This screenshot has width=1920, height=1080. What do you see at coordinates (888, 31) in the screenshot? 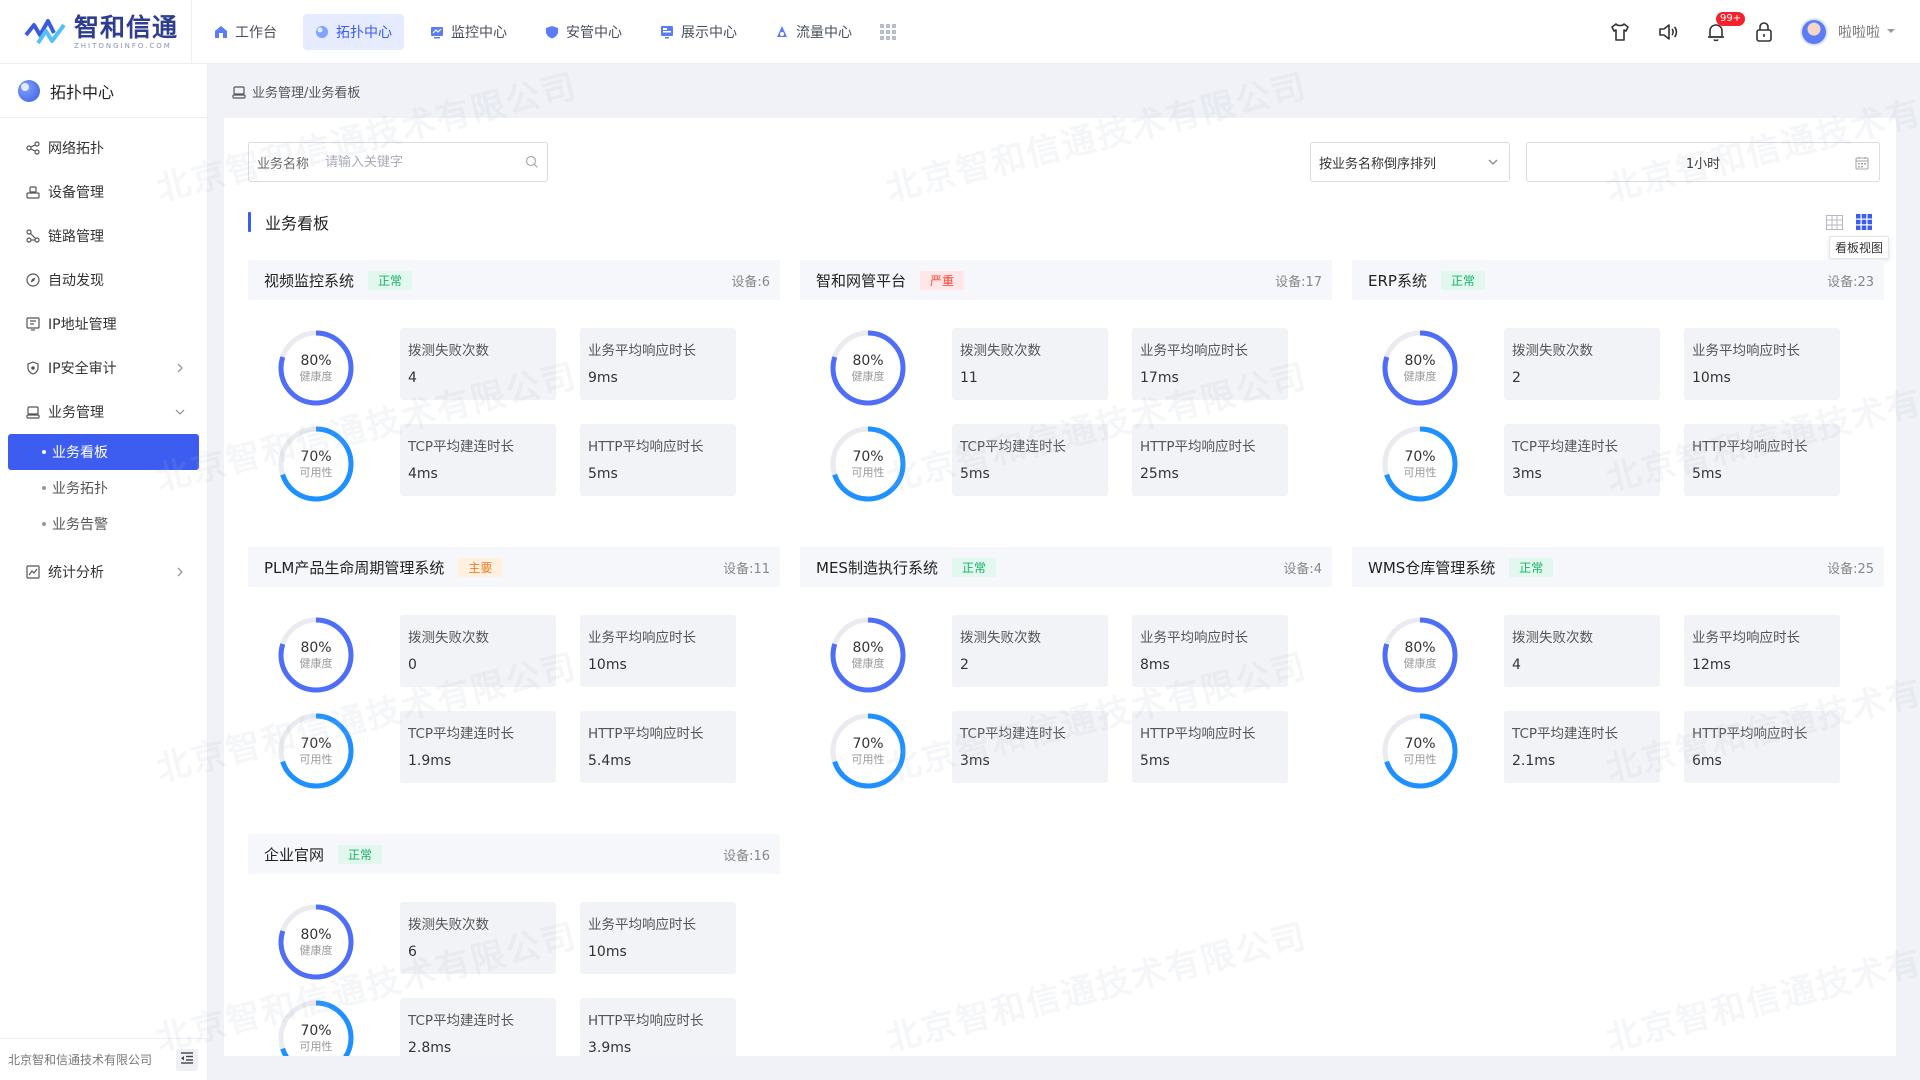
I see `apps-grid-icon` at bounding box center [888, 31].